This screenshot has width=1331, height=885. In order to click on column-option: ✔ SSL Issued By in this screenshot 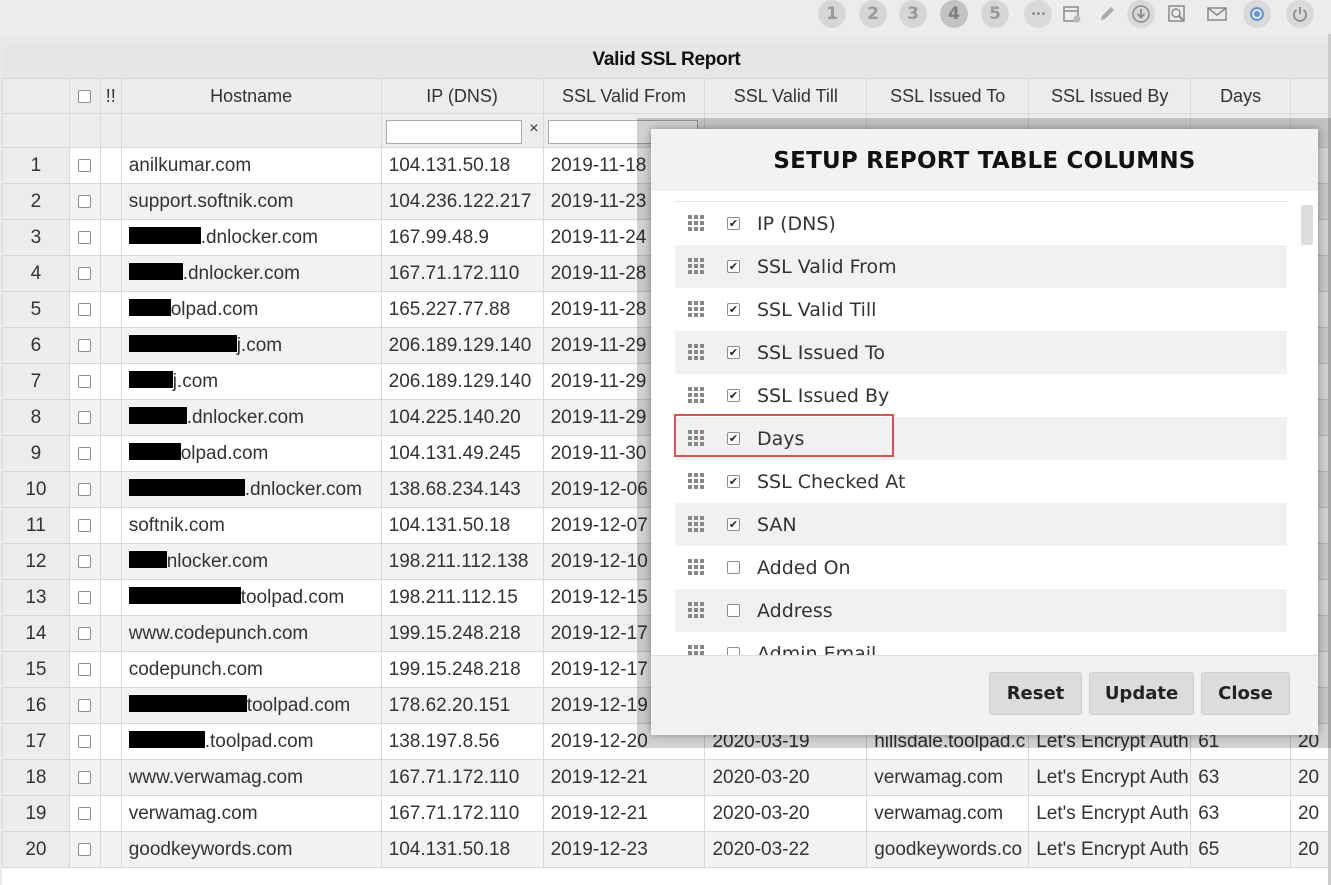, I will do `click(981, 395)`.